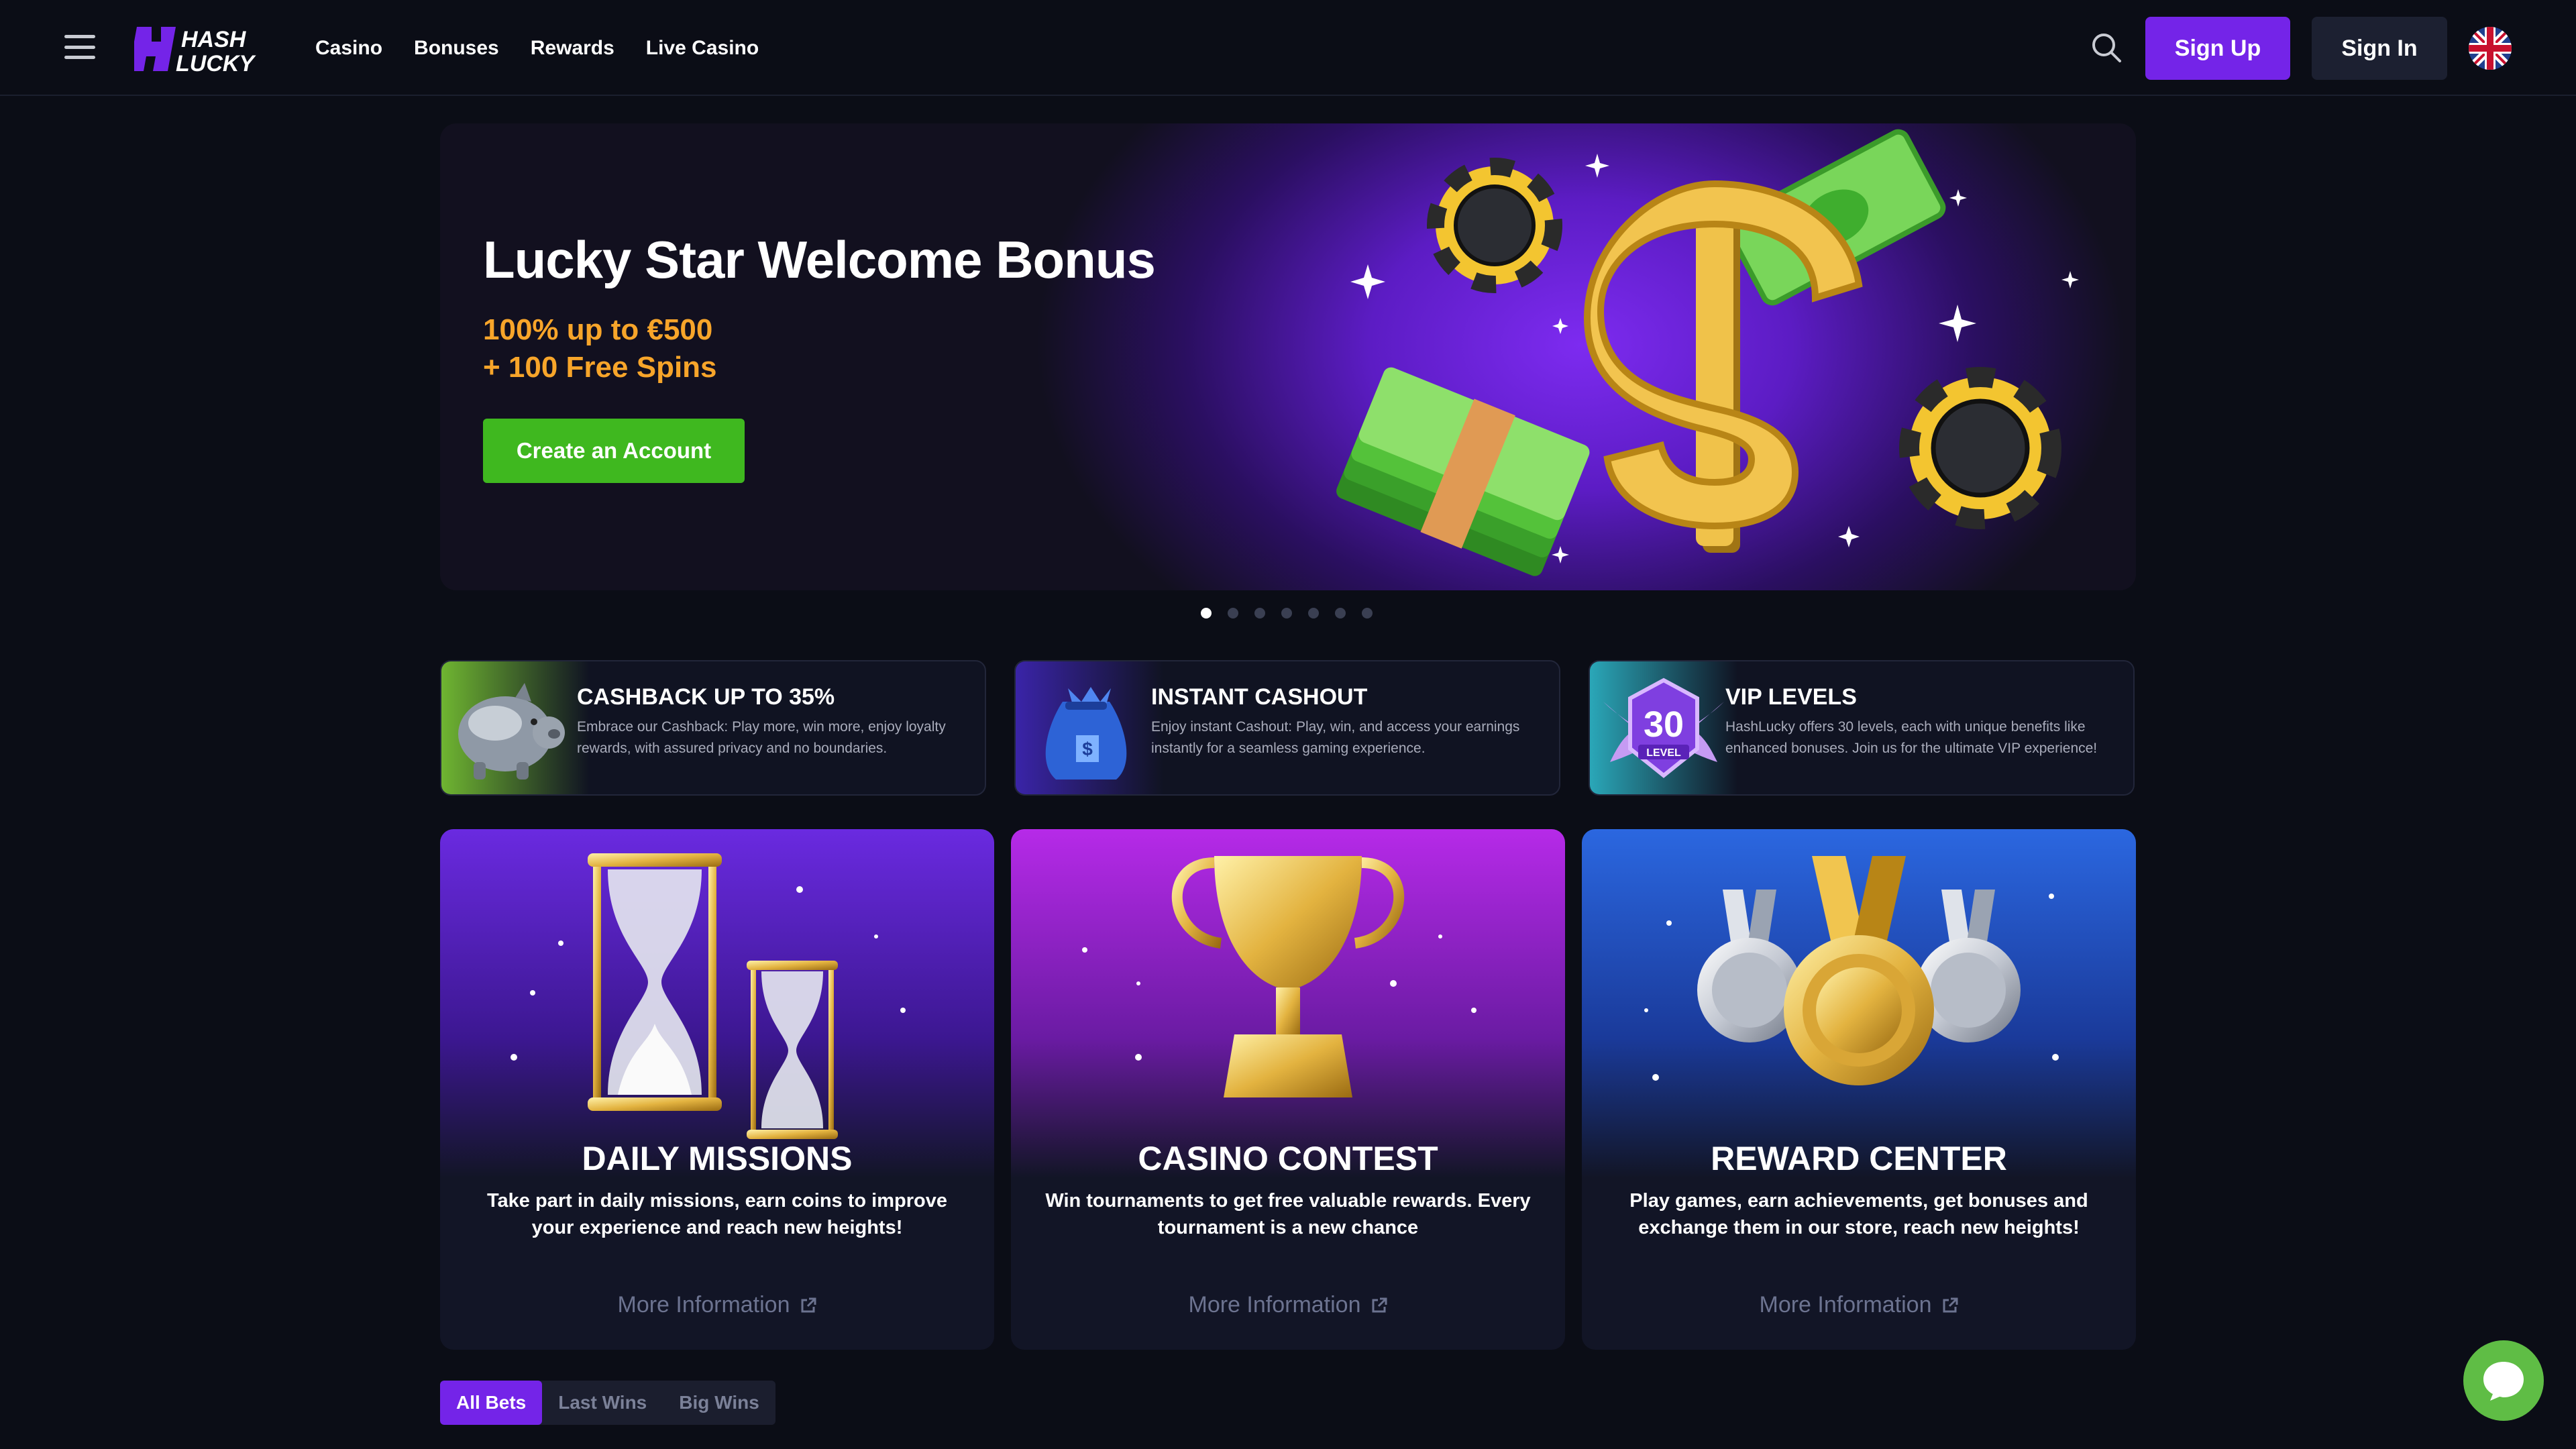 The height and width of the screenshot is (1449, 2576). What do you see at coordinates (2490, 48) in the screenshot?
I see `uk-flag-icon` at bounding box center [2490, 48].